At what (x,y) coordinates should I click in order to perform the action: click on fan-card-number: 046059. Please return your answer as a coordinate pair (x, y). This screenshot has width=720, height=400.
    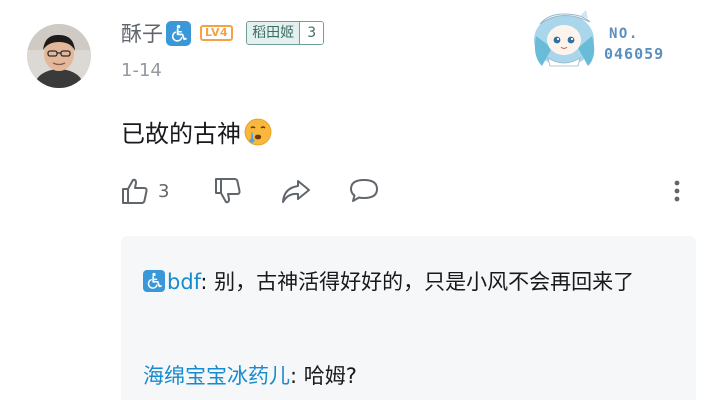
    Looking at the image, I should click on (634, 54).